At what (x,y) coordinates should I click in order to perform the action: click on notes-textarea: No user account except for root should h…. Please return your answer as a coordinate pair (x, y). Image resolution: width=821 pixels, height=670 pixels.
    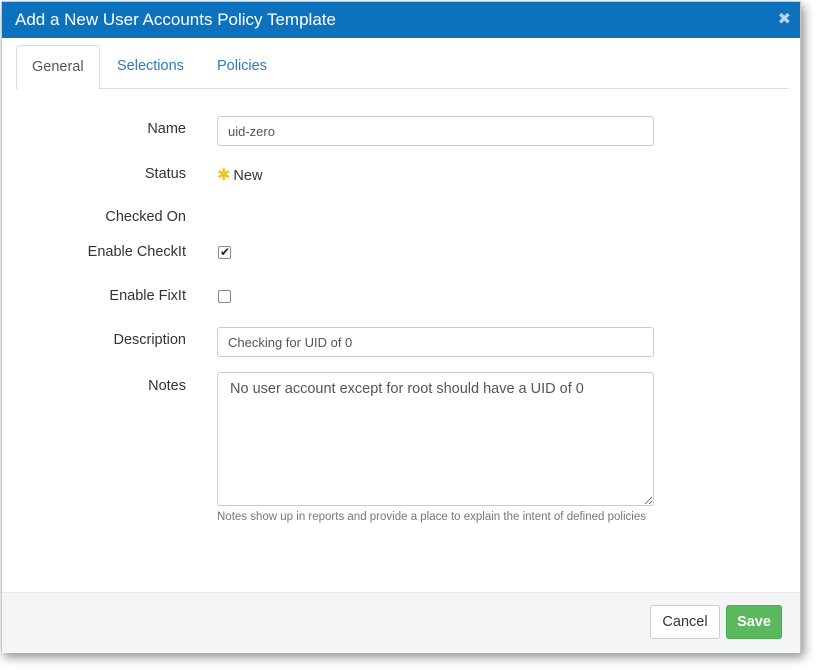
    Looking at the image, I should click on (435, 439).